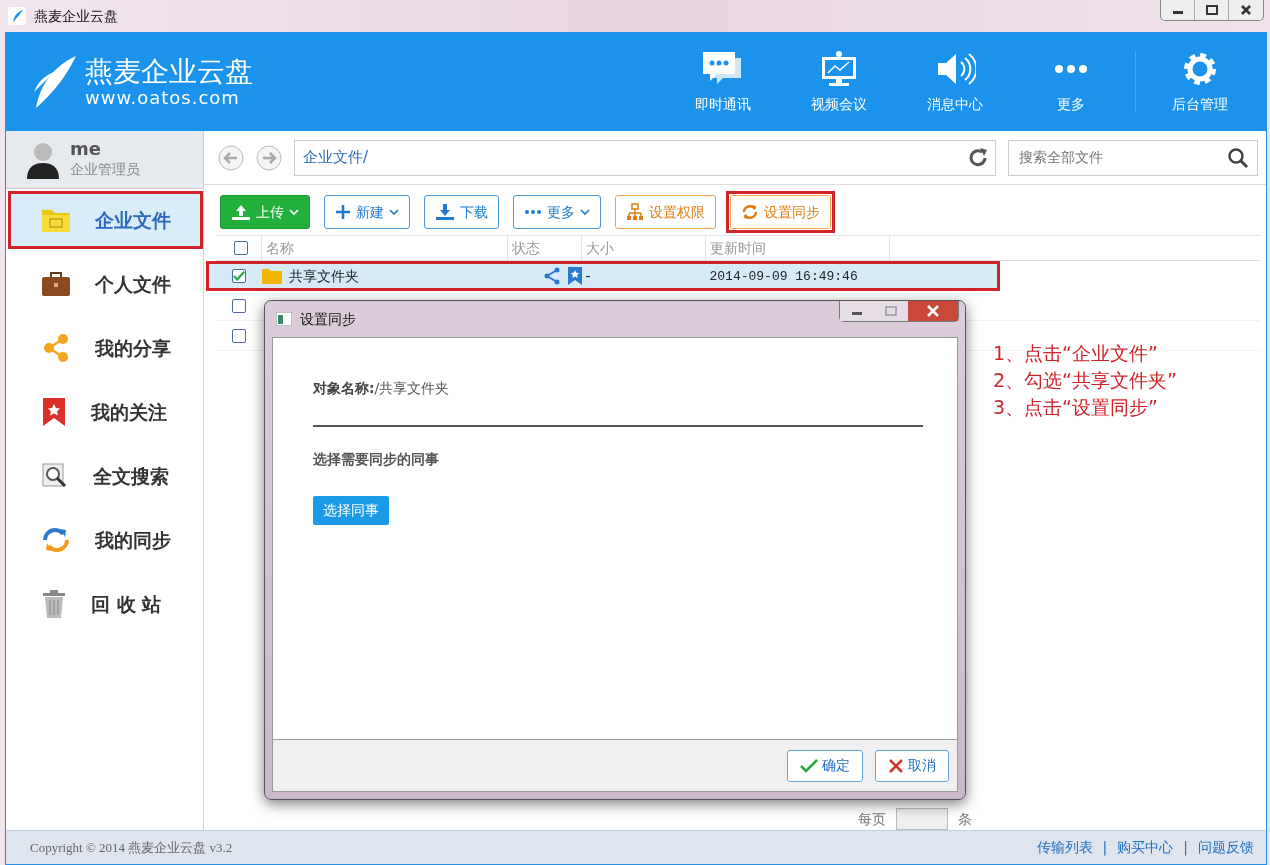 Image resolution: width=1270 pixels, height=865 pixels. What do you see at coordinates (1145, 847) in the screenshot?
I see `footer-link: 购买中心` at bounding box center [1145, 847].